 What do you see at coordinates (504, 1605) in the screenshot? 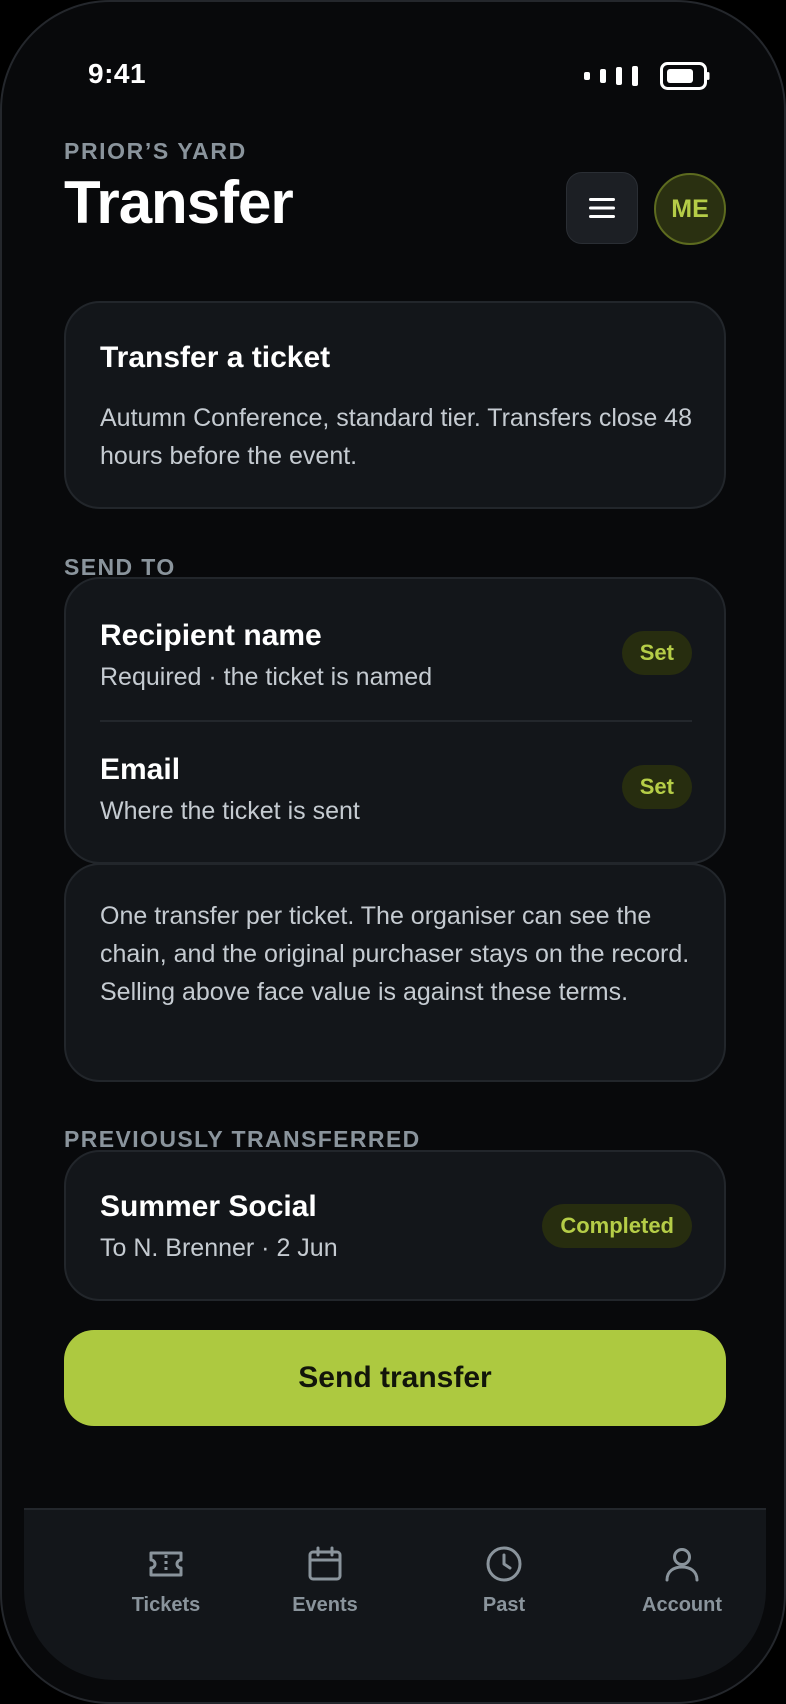
I see `tab-past-label: Past` at bounding box center [504, 1605].